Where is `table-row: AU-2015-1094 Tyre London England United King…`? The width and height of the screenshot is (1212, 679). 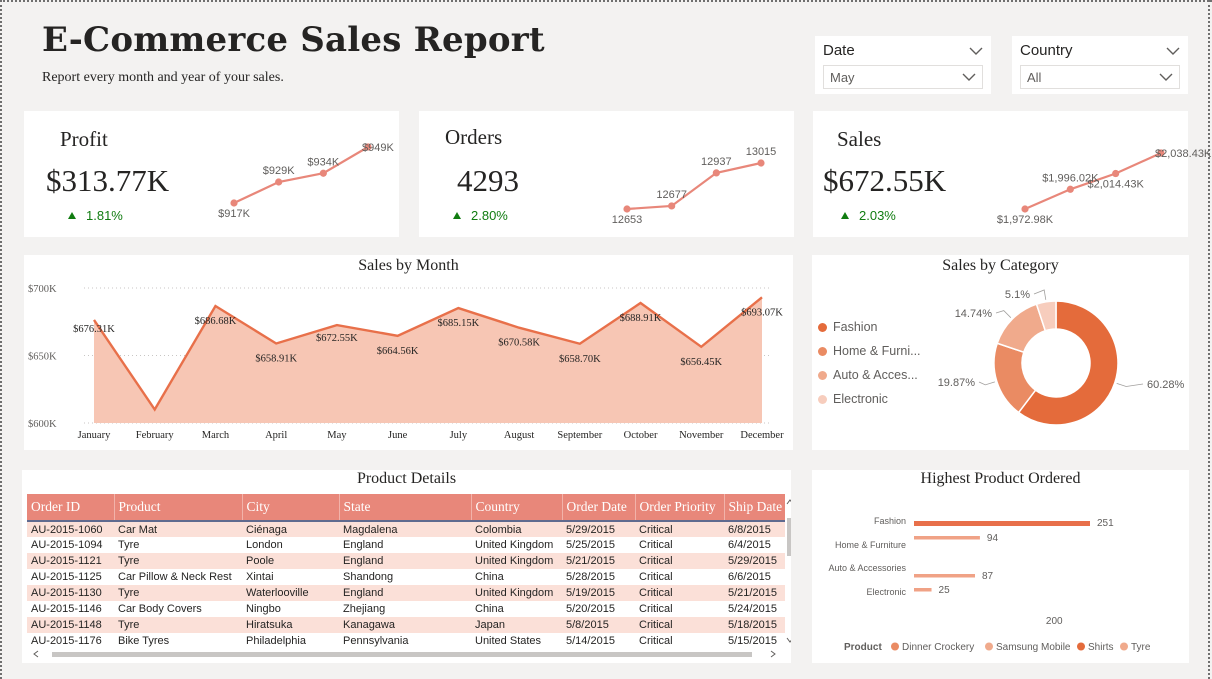 table-row: AU-2015-1094 Tyre London England United King… is located at coordinates (406, 545).